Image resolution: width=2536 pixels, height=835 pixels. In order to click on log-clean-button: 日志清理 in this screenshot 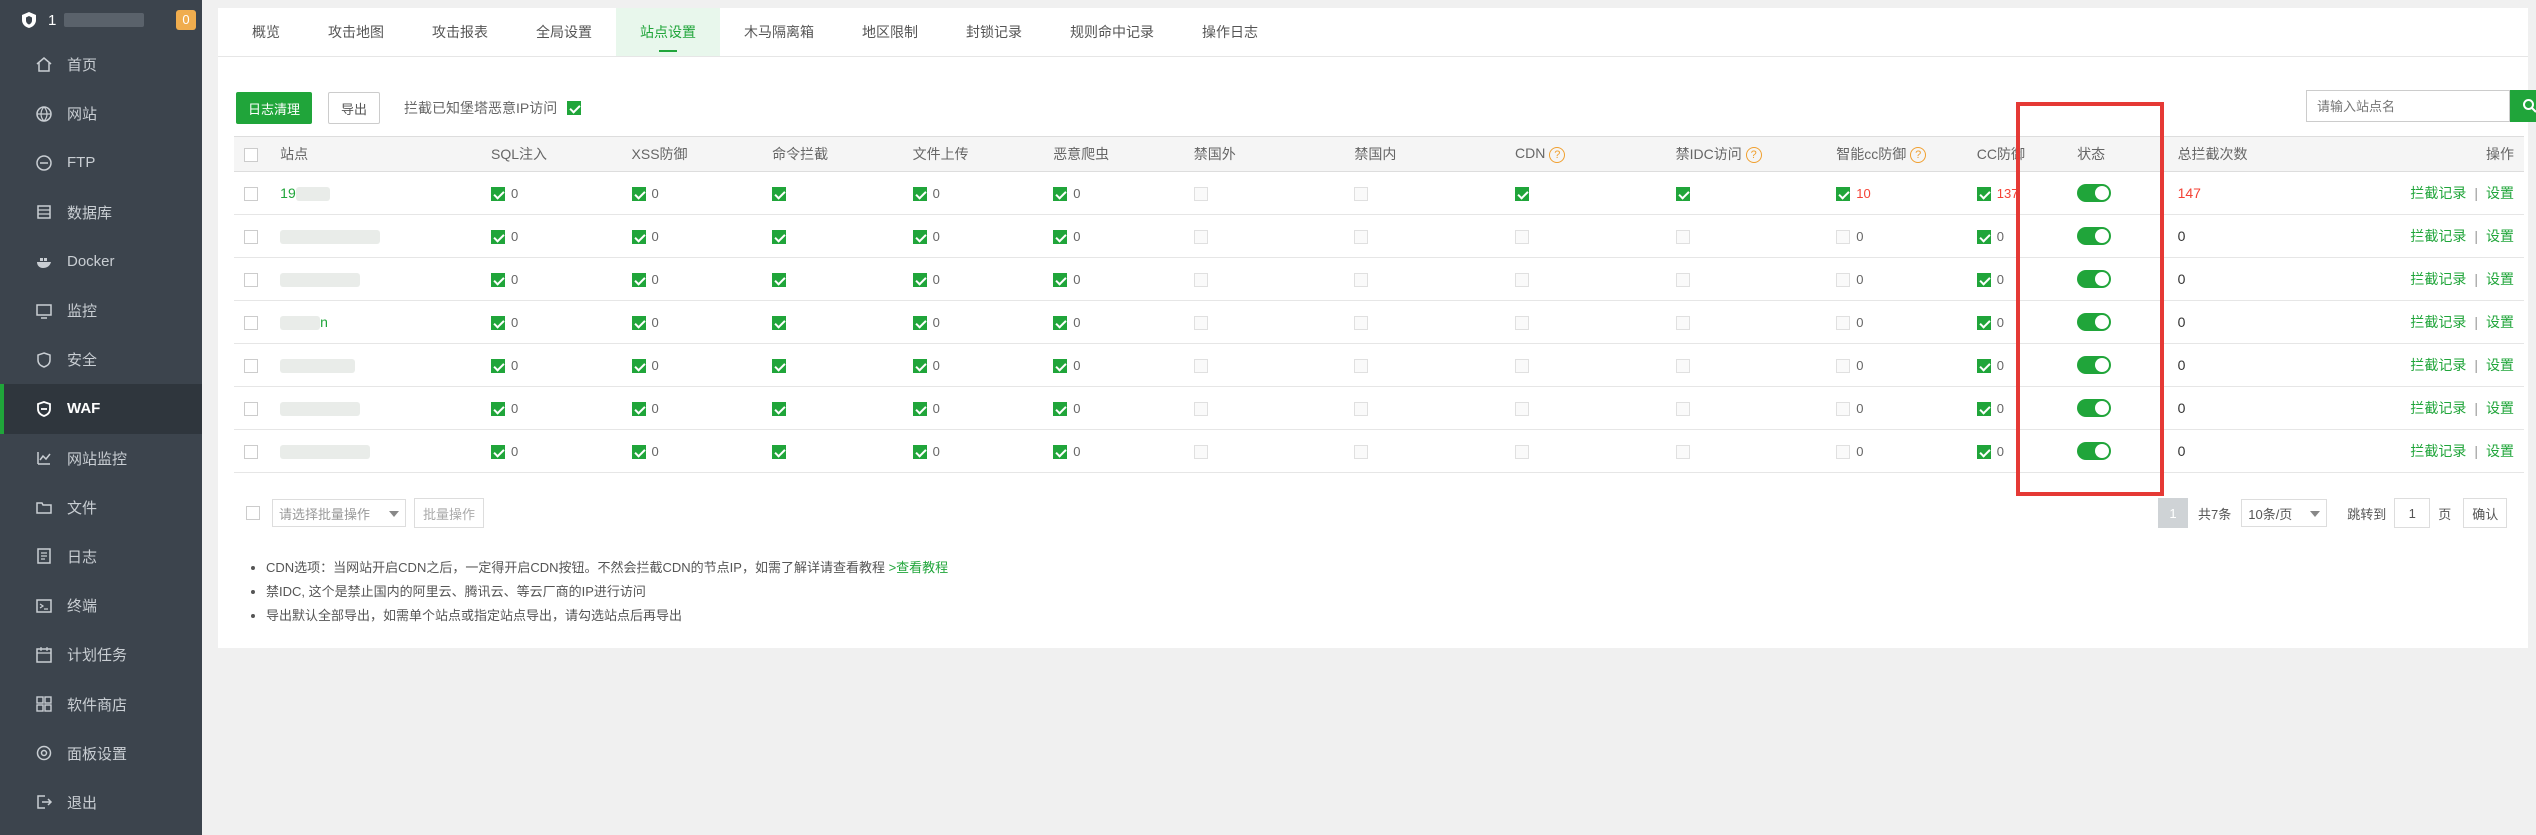, I will do `click(274, 108)`.